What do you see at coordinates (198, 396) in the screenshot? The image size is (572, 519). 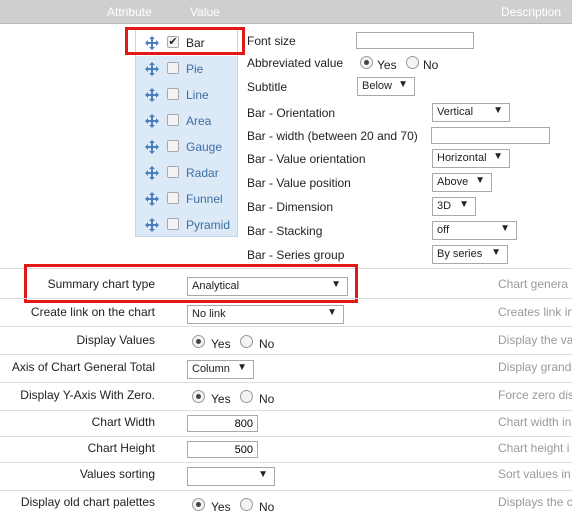 I see `y-axis-zero-yes-radio` at bounding box center [198, 396].